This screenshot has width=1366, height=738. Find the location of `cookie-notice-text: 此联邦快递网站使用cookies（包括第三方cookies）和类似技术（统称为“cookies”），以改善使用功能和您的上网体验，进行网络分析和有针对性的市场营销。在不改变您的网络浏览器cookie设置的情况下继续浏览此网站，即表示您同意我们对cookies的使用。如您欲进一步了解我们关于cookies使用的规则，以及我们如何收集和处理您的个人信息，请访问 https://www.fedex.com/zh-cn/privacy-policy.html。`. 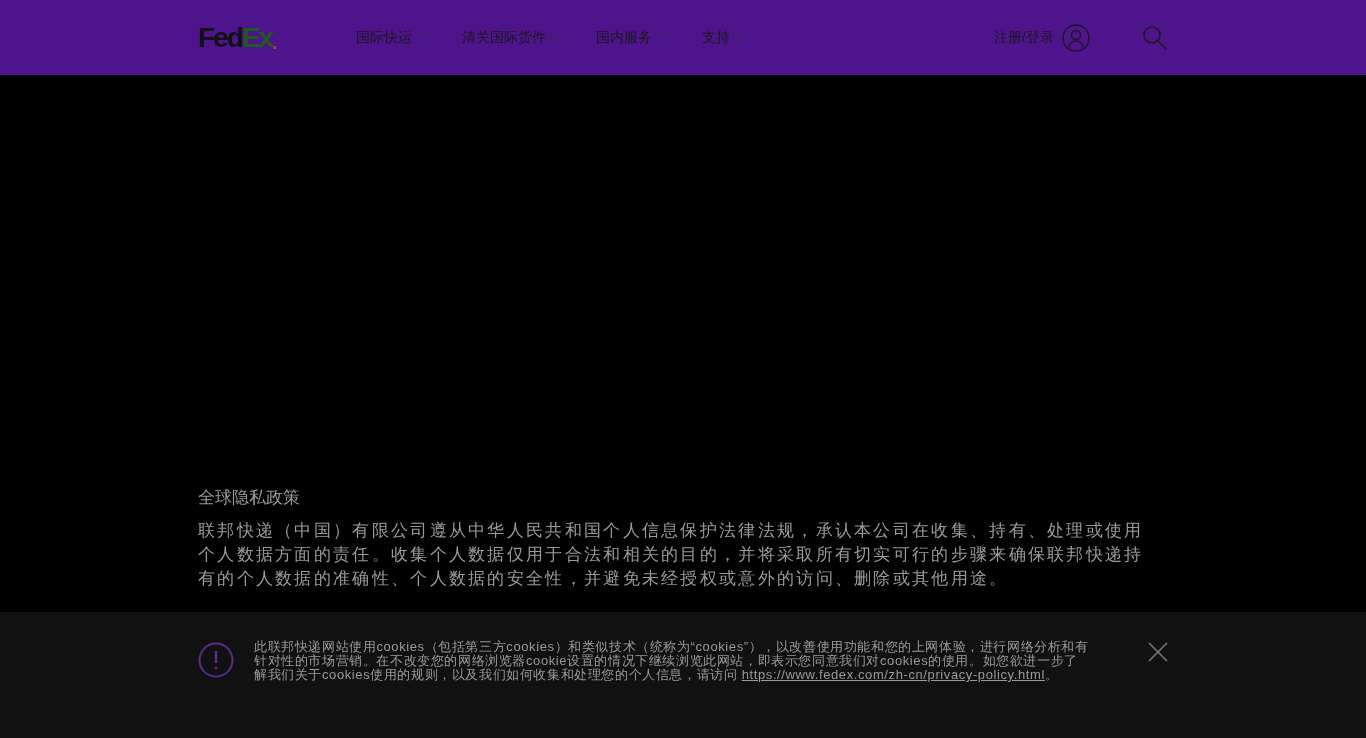

cookie-notice-text: 此联邦快递网站使用cookies（包括第三方cookies）和类似技术（统称为“cookies”），以改善使用功能和您的上网体验，进行网络分析和有针对性的市场营销。在不改变您的网络浏览器cookie设置的情况下继续浏览此网站，即表示您同意我们对cookies的使用。如您欲进一步了解我们关于cookies使用的规则，以及我们如何收集和处理您的个人信息，请访问 https://www.fedex.com/zh-cn/privacy-policy.html。 is located at coordinates (671, 661).